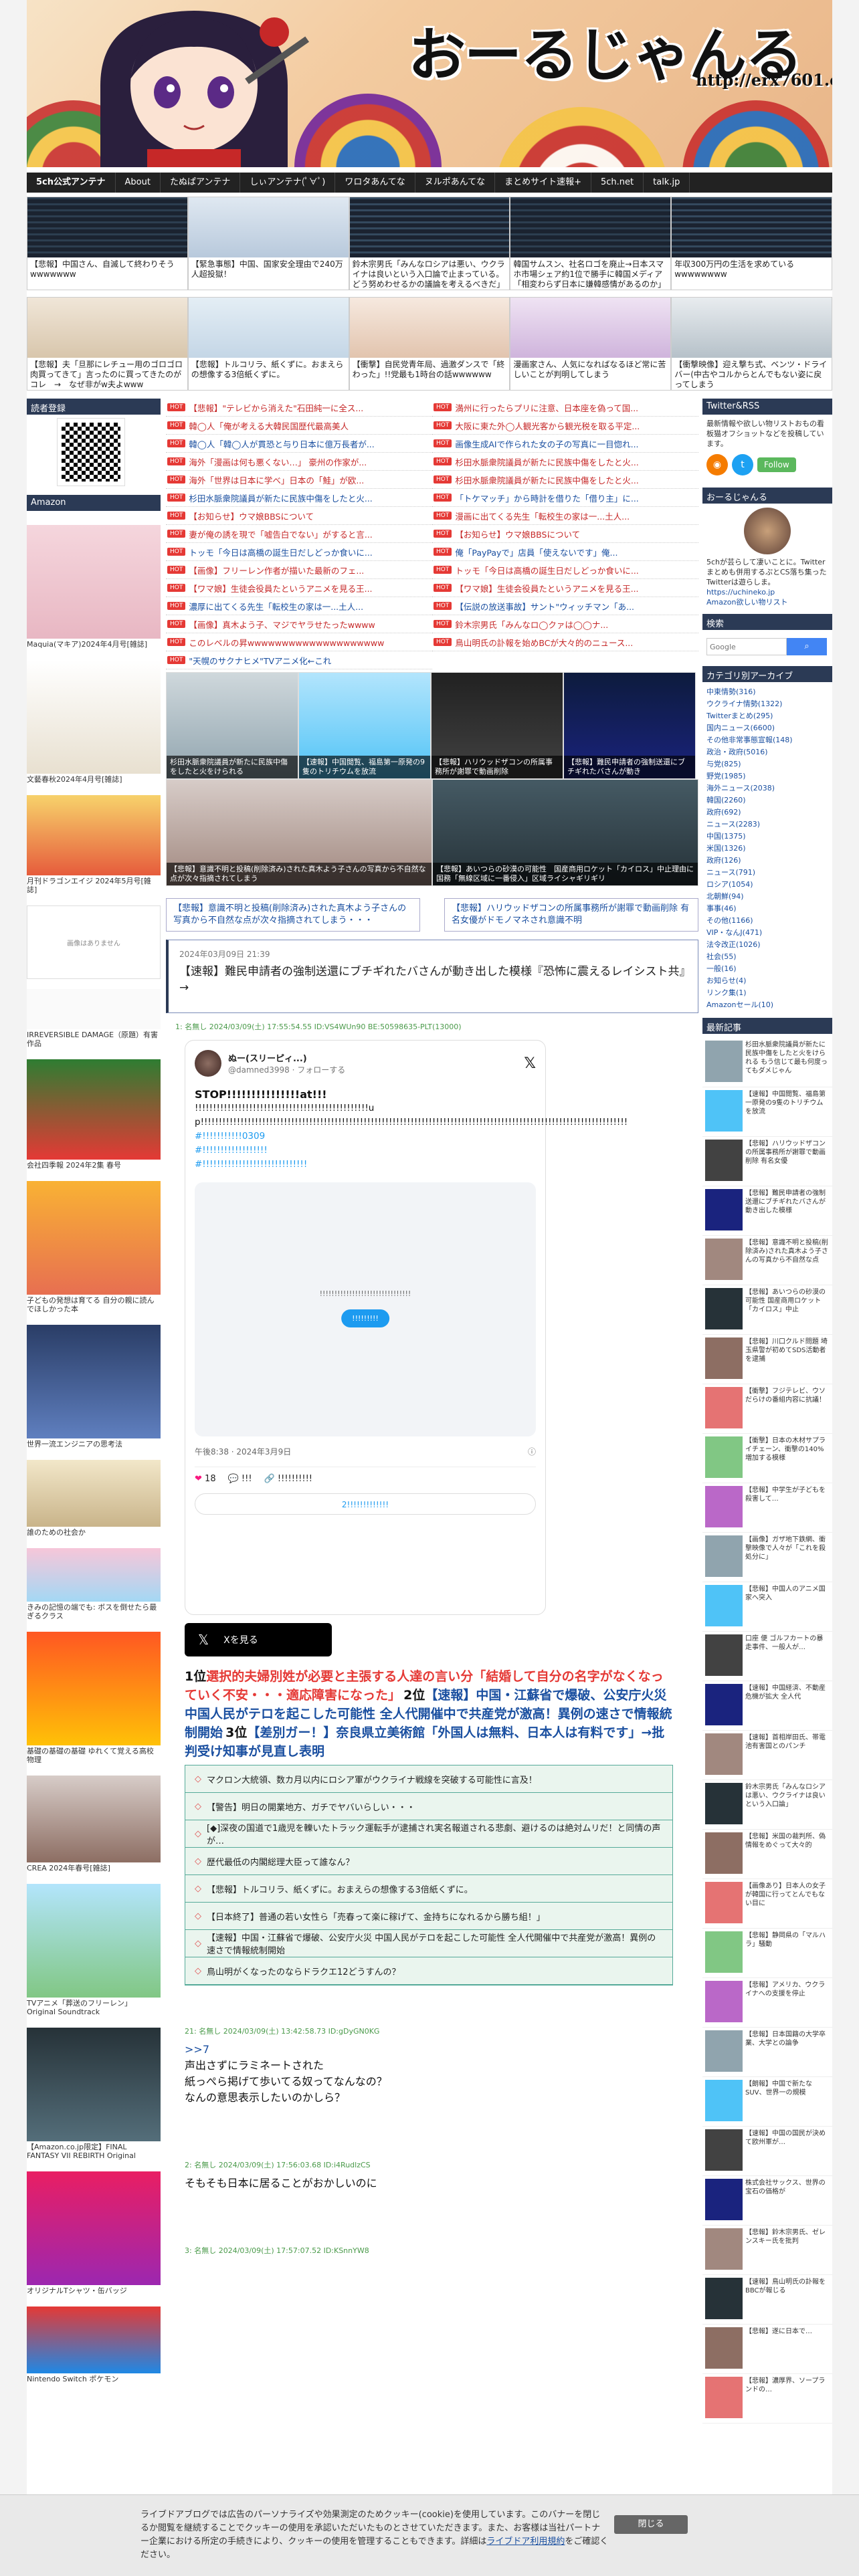 The image size is (859, 2576). What do you see at coordinates (767, 849) in the screenshot?
I see `category-item: 米国(1326)` at bounding box center [767, 849].